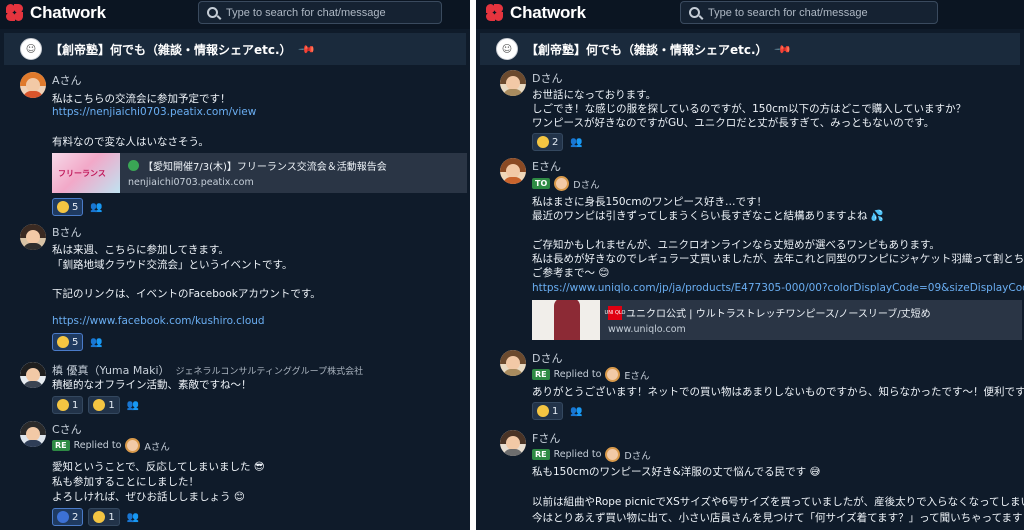  I want to click on message-link: https://www.facebook.com/kushiro.cloud, so click(158, 321).